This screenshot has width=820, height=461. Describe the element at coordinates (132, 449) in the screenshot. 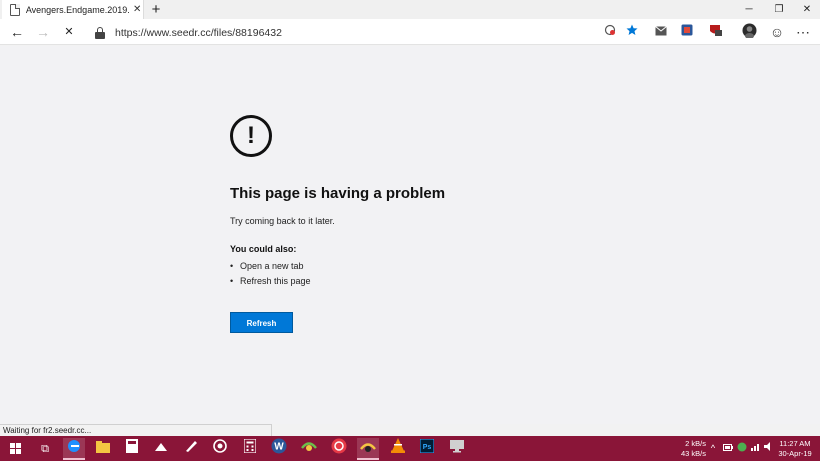

I see `calculator-icon` at that location.